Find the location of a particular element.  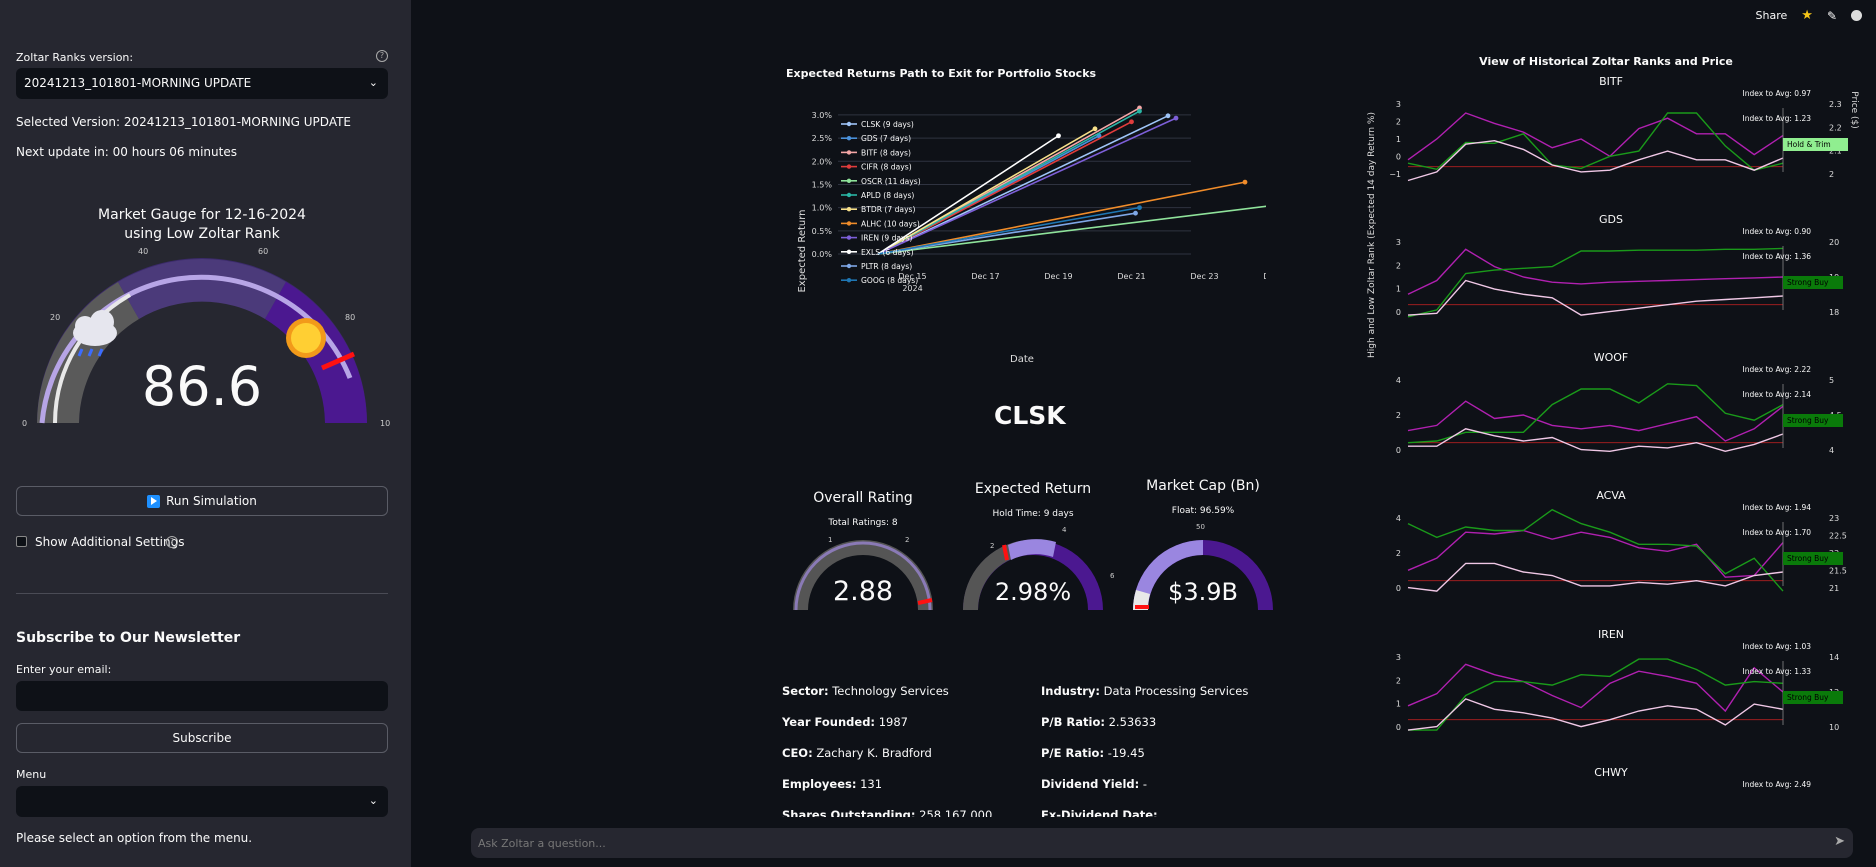

legend-label: BITF (8 days) is located at coordinates (886, 152).